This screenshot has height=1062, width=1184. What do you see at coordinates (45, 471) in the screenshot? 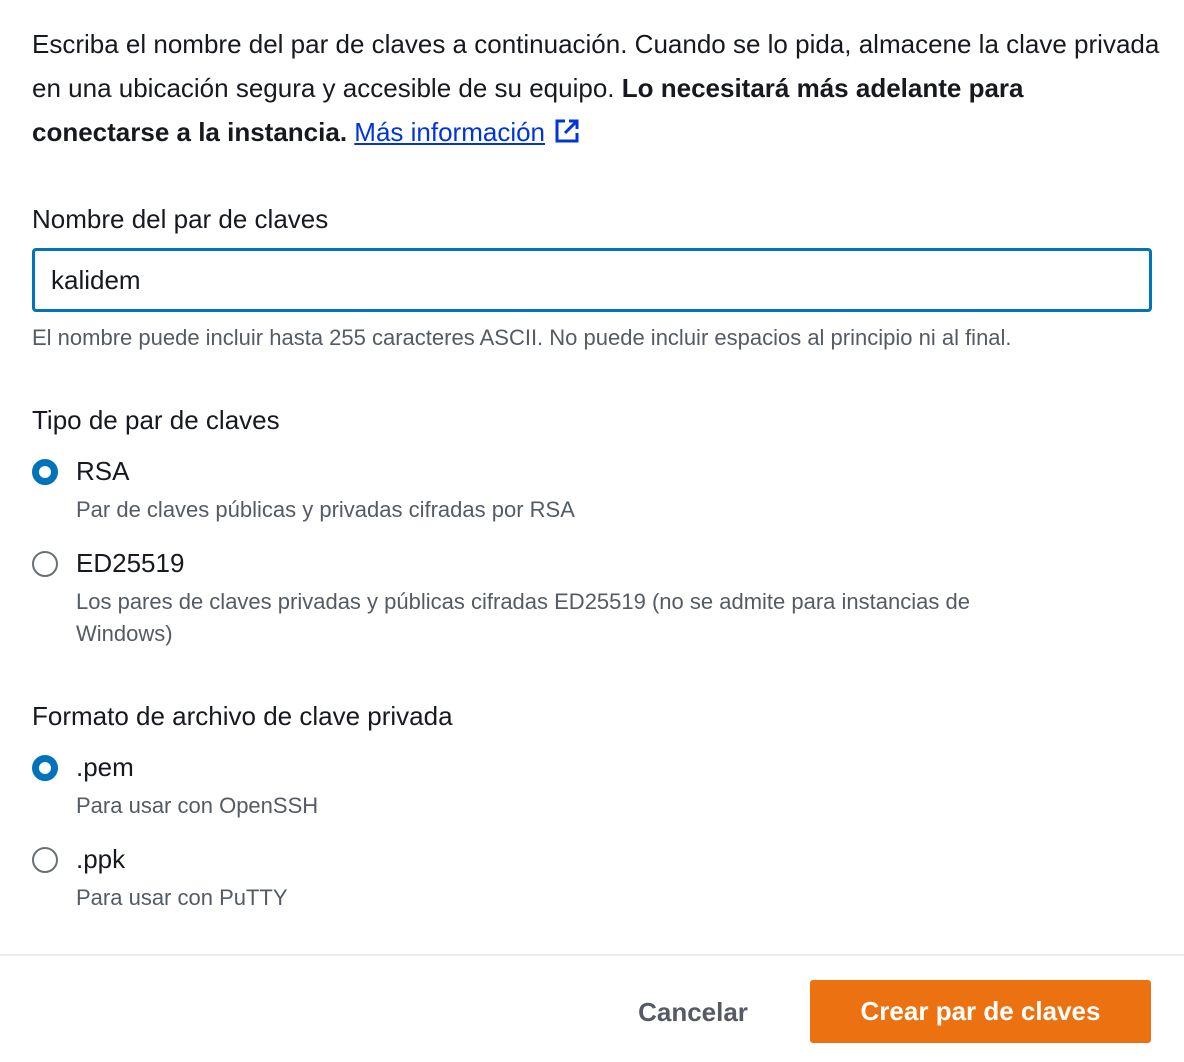
I see `rsa-radio-button` at bounding box center [45, 471].